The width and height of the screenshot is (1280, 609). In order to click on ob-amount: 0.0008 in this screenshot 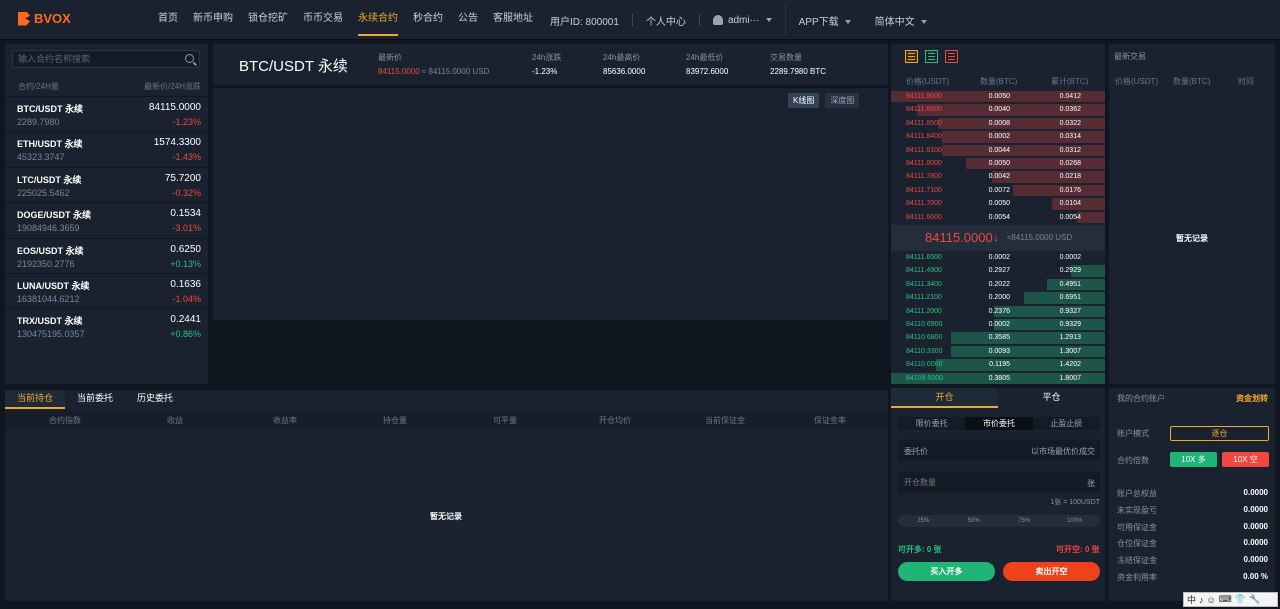, I will do `click(999, 123)`.